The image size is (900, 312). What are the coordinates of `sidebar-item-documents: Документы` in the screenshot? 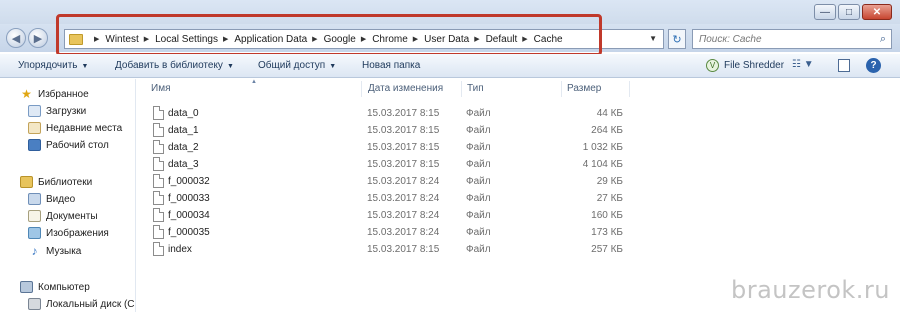 It's located at (63, 216).